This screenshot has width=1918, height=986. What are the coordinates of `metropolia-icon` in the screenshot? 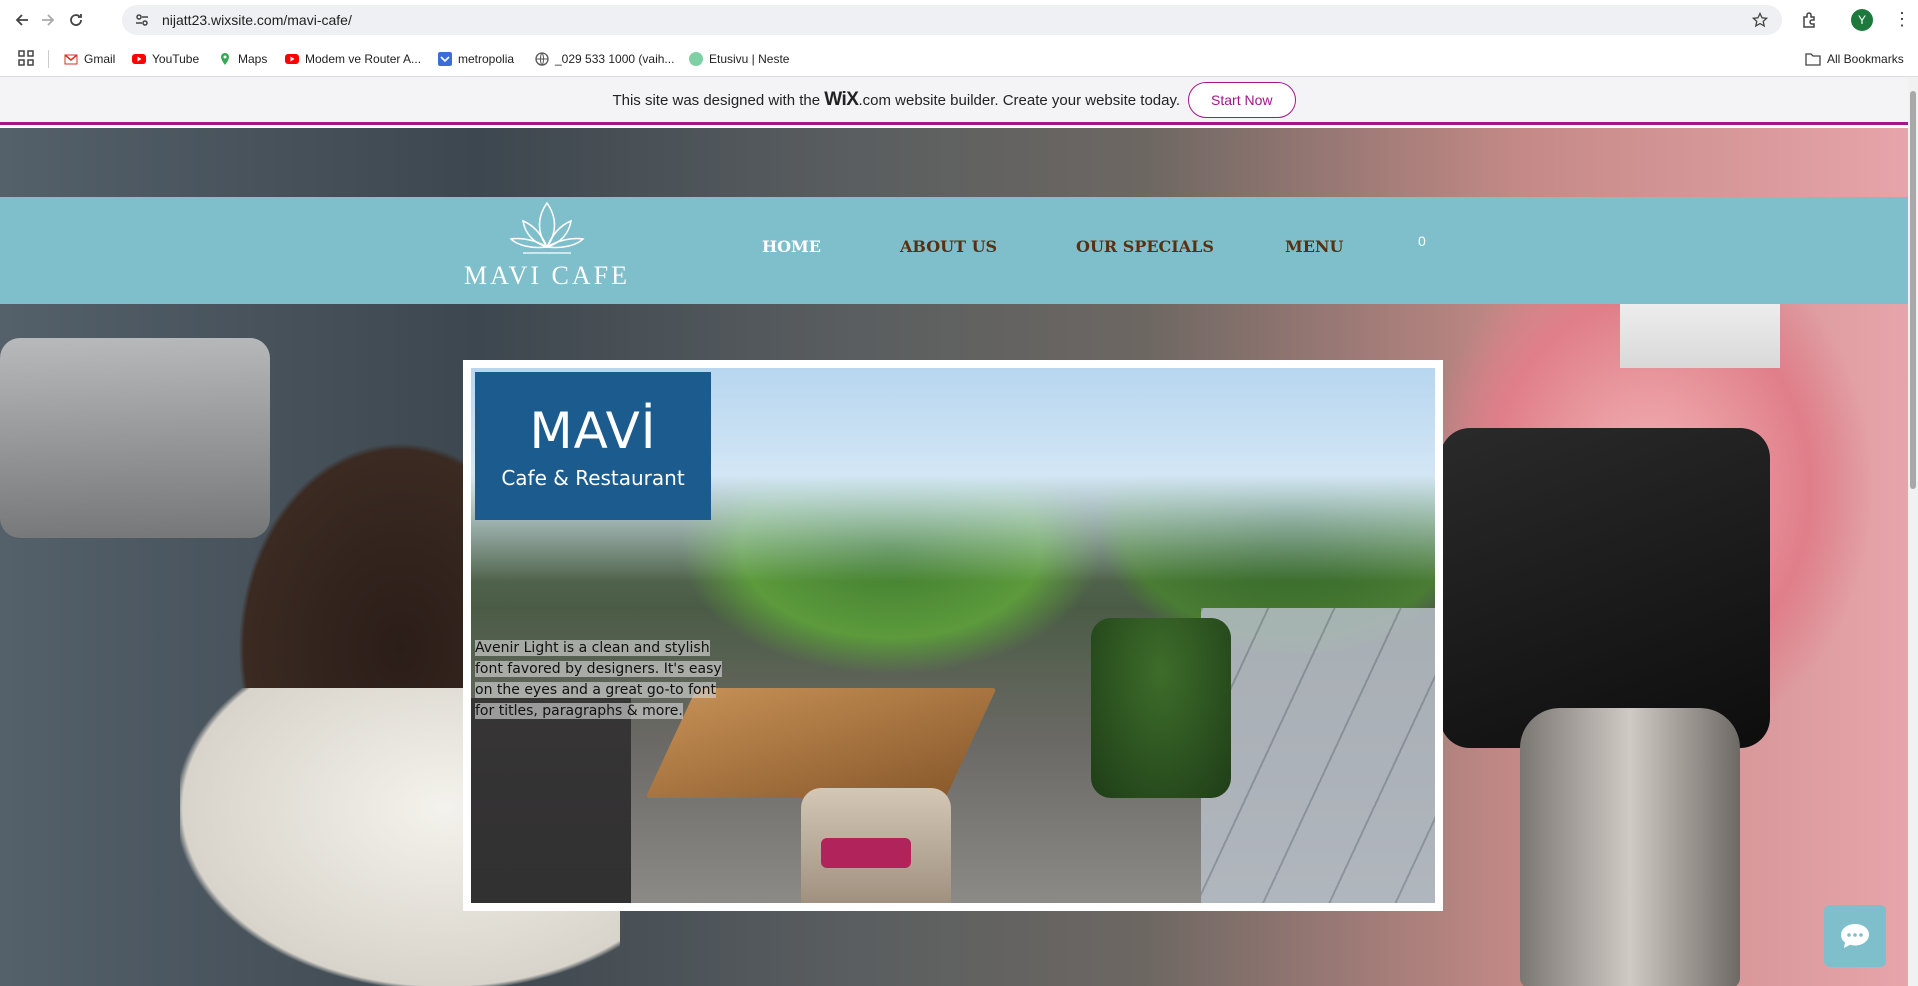 It's located at (445, 59).